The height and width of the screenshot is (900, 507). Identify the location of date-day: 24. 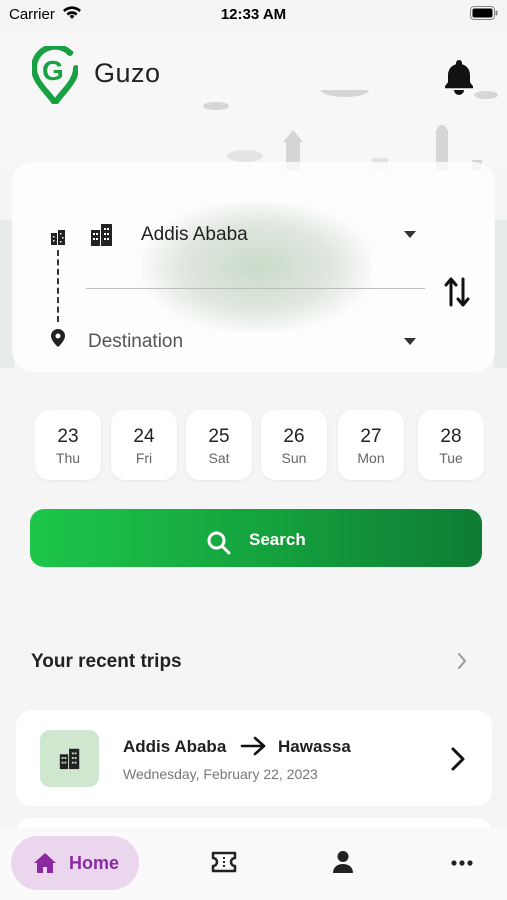
(144, 436).